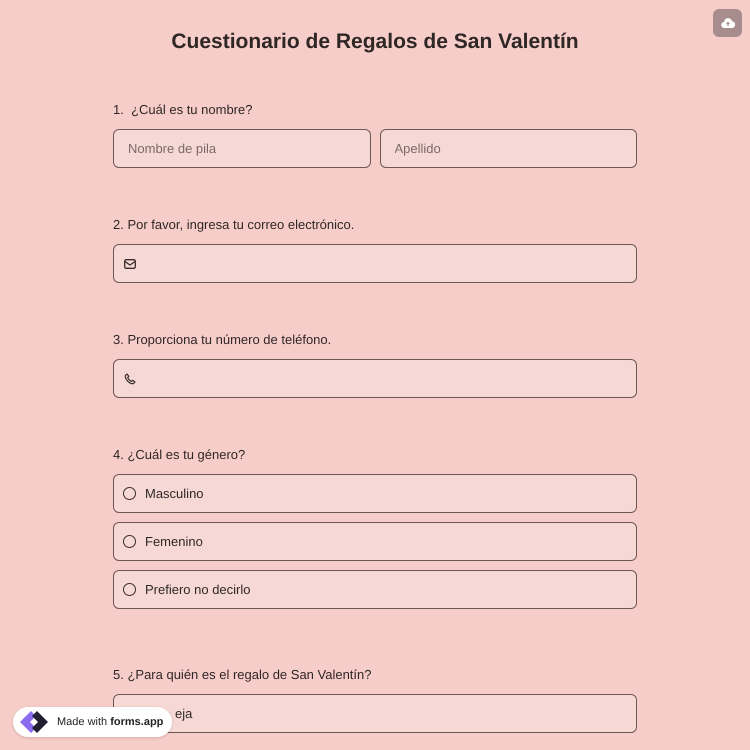 The height and width of the screenshot is (750, 750). What do you see at coordinates (234, 225) in the screenshot?
I see `question-label: 2. Por favor, ingresa tu correo electrónico.` at bounding box center [234, 225].